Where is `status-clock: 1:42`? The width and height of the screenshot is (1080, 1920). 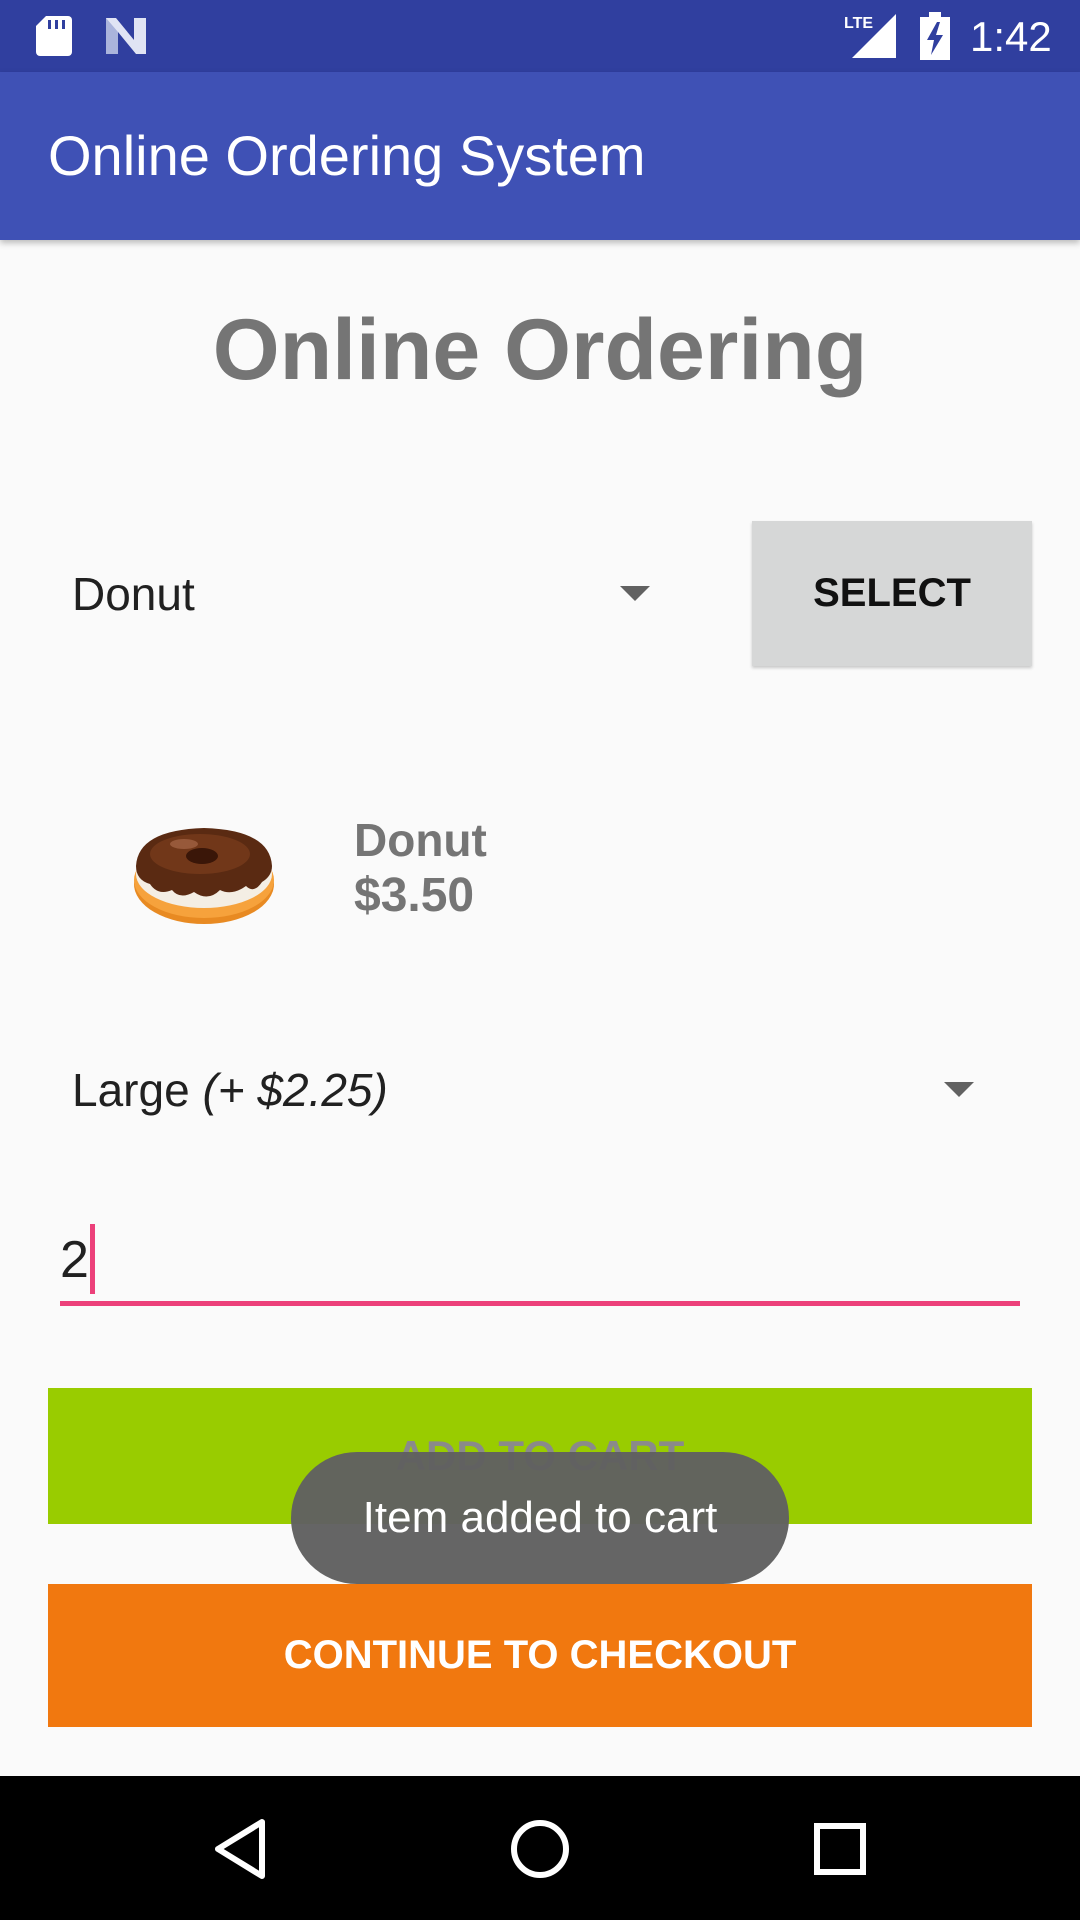
status-clock: 1:42 is located at coordinates (1011, 36).